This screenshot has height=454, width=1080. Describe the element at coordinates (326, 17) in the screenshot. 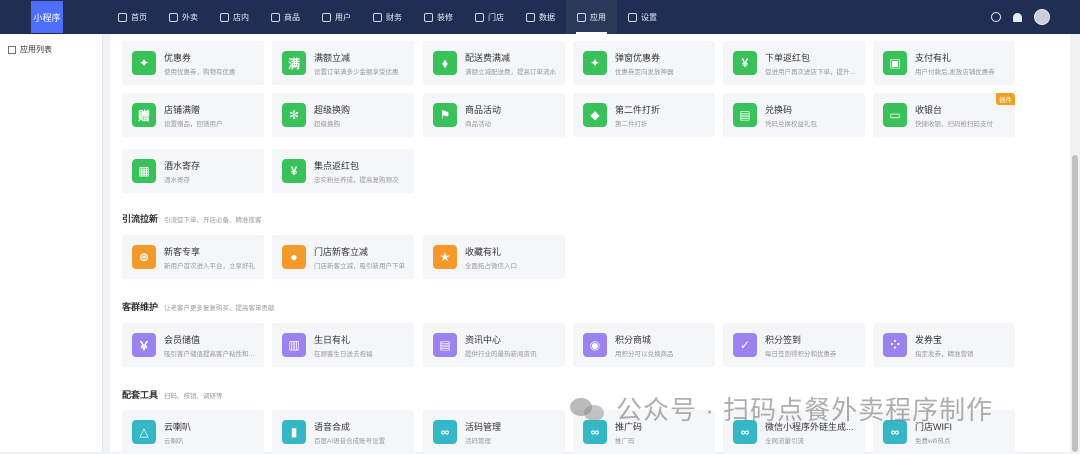

I see `user-icon` at that location.